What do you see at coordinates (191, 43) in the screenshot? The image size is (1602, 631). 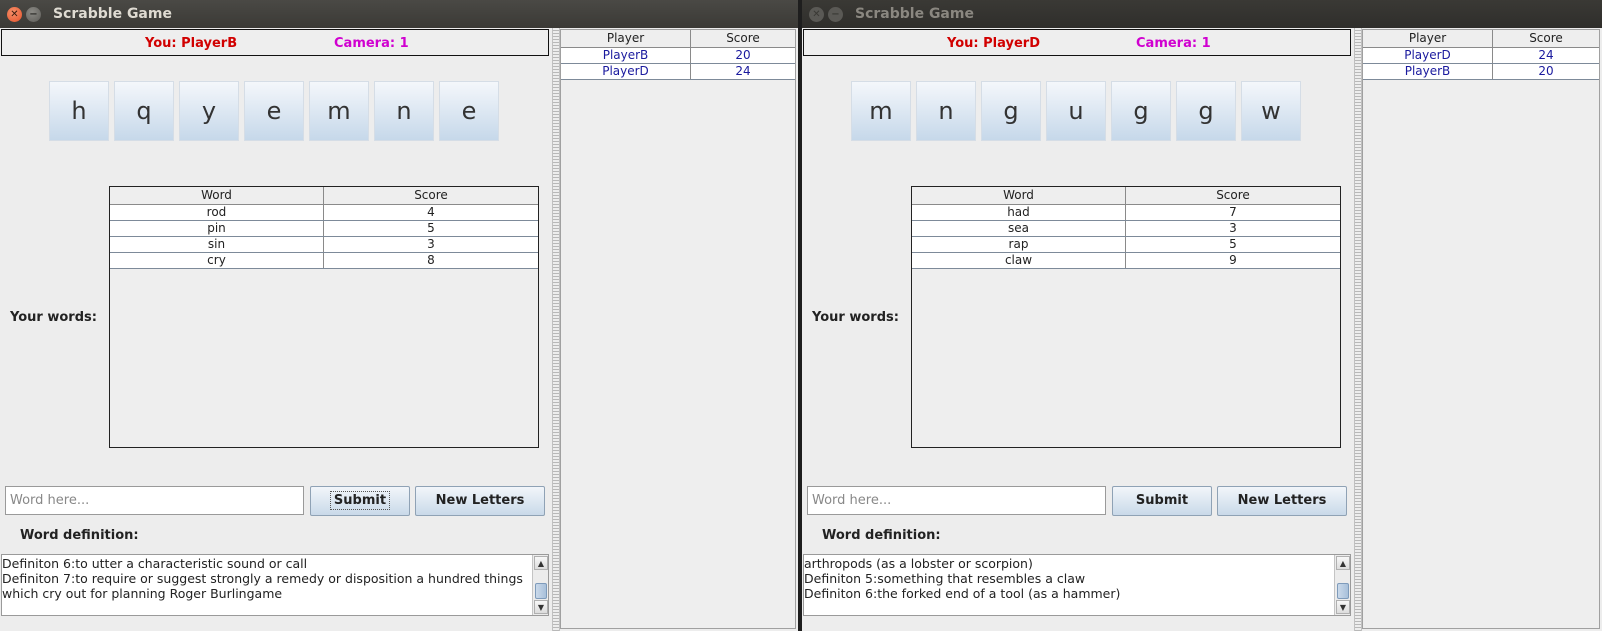 I see `you-label: You: PlayerB` at bounding box center [191, 43].